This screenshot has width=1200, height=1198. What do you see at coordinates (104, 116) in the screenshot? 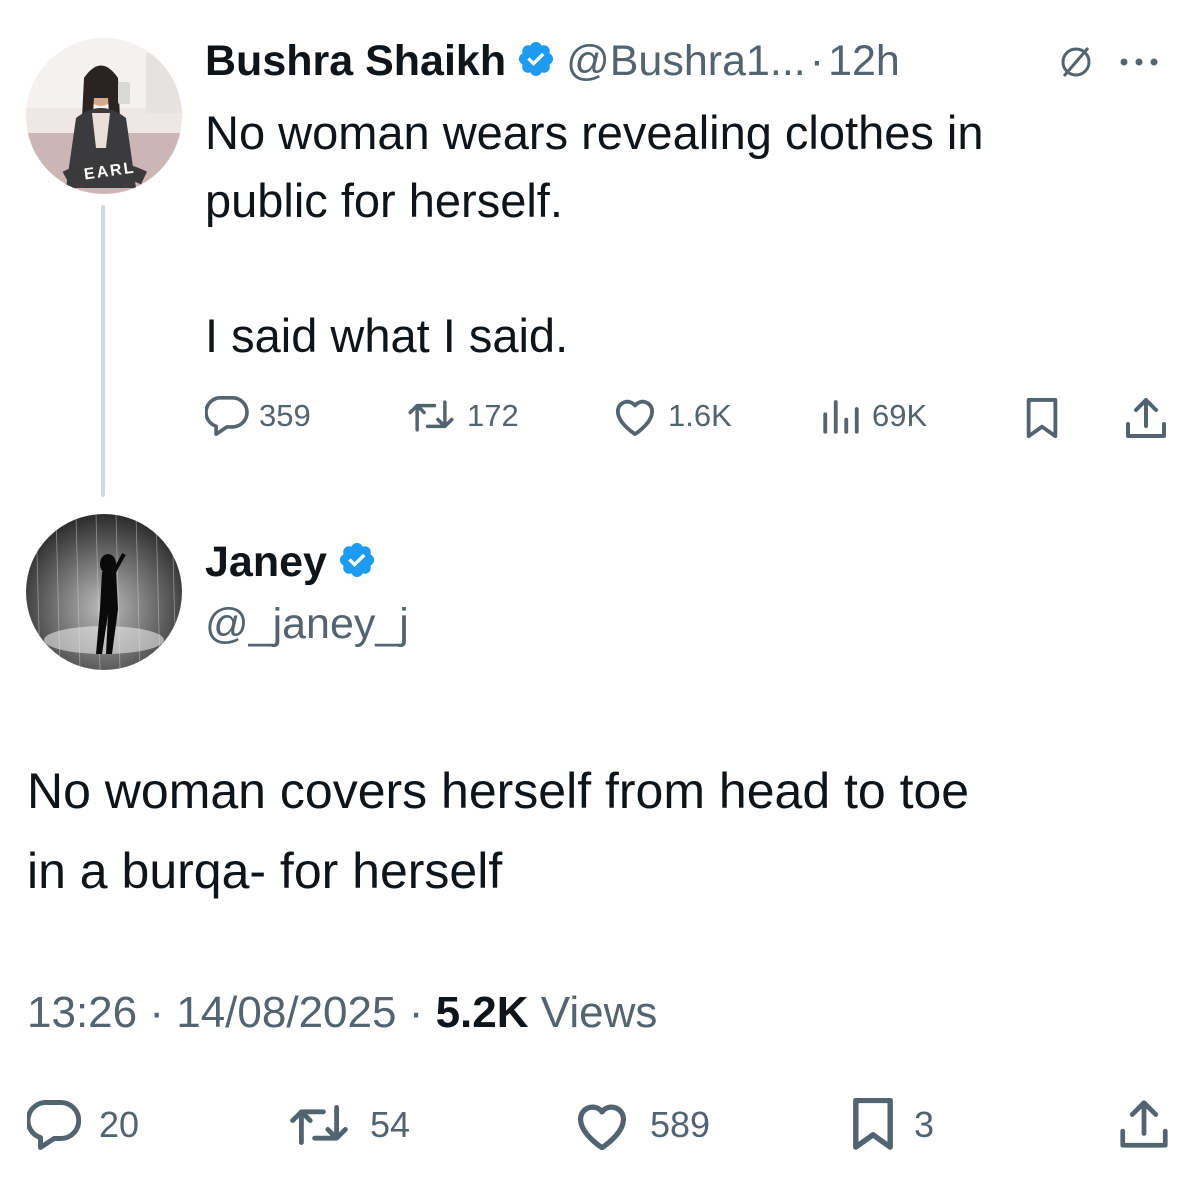
I see `avatar-bushra: EARL` at bounding box center [104, 116].